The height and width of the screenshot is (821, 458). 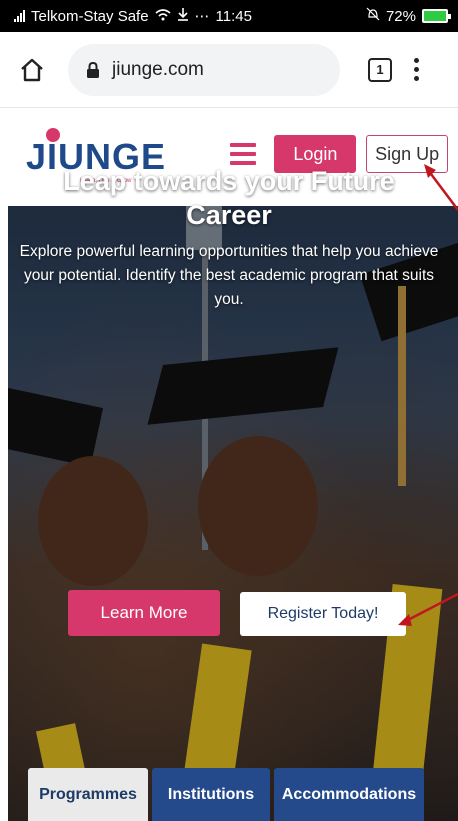 I want to click on learn-more-button: Learn More, so click(x=144, y=613).